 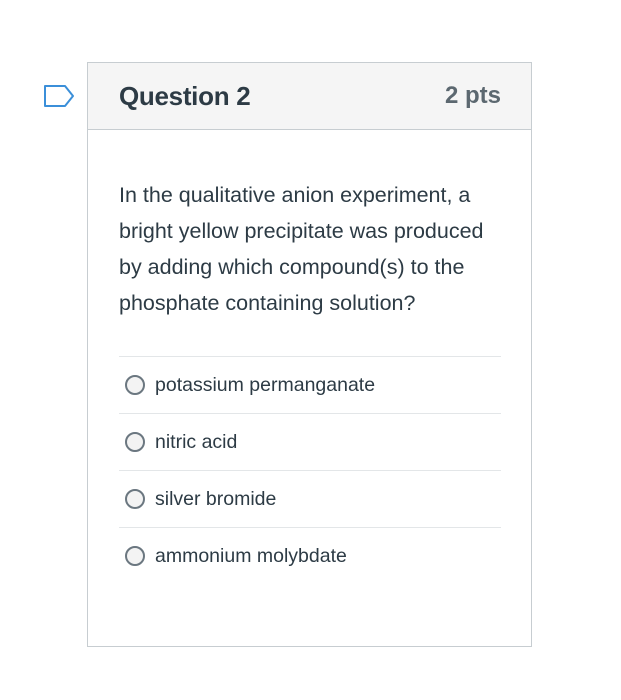 I want to click on question-points: 2 pts, so click(x=472, y=95).